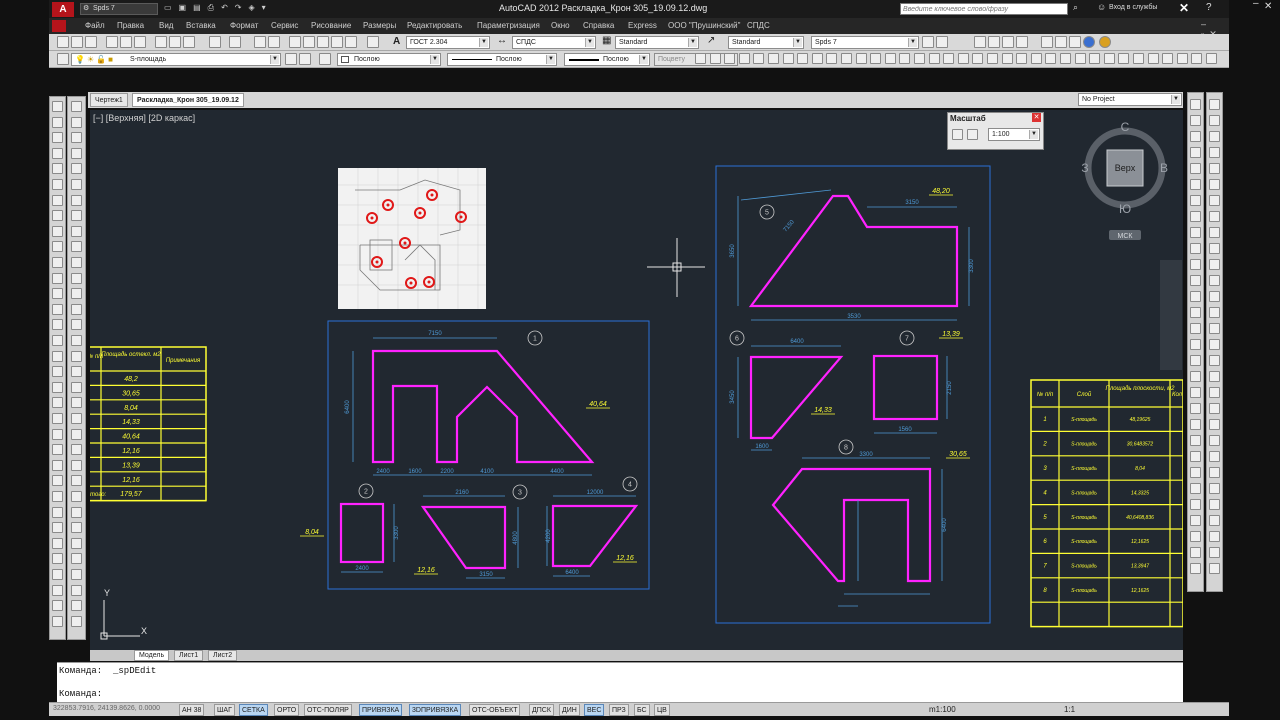 Image resolution: width=1280 pixels, height=720 pixels. What do you see at coordinates (188, 100) in the screenshot?
I see `tab-active-drawing: Раскладка_Крон 305_19.09.12` at bounding box center [188, 100].